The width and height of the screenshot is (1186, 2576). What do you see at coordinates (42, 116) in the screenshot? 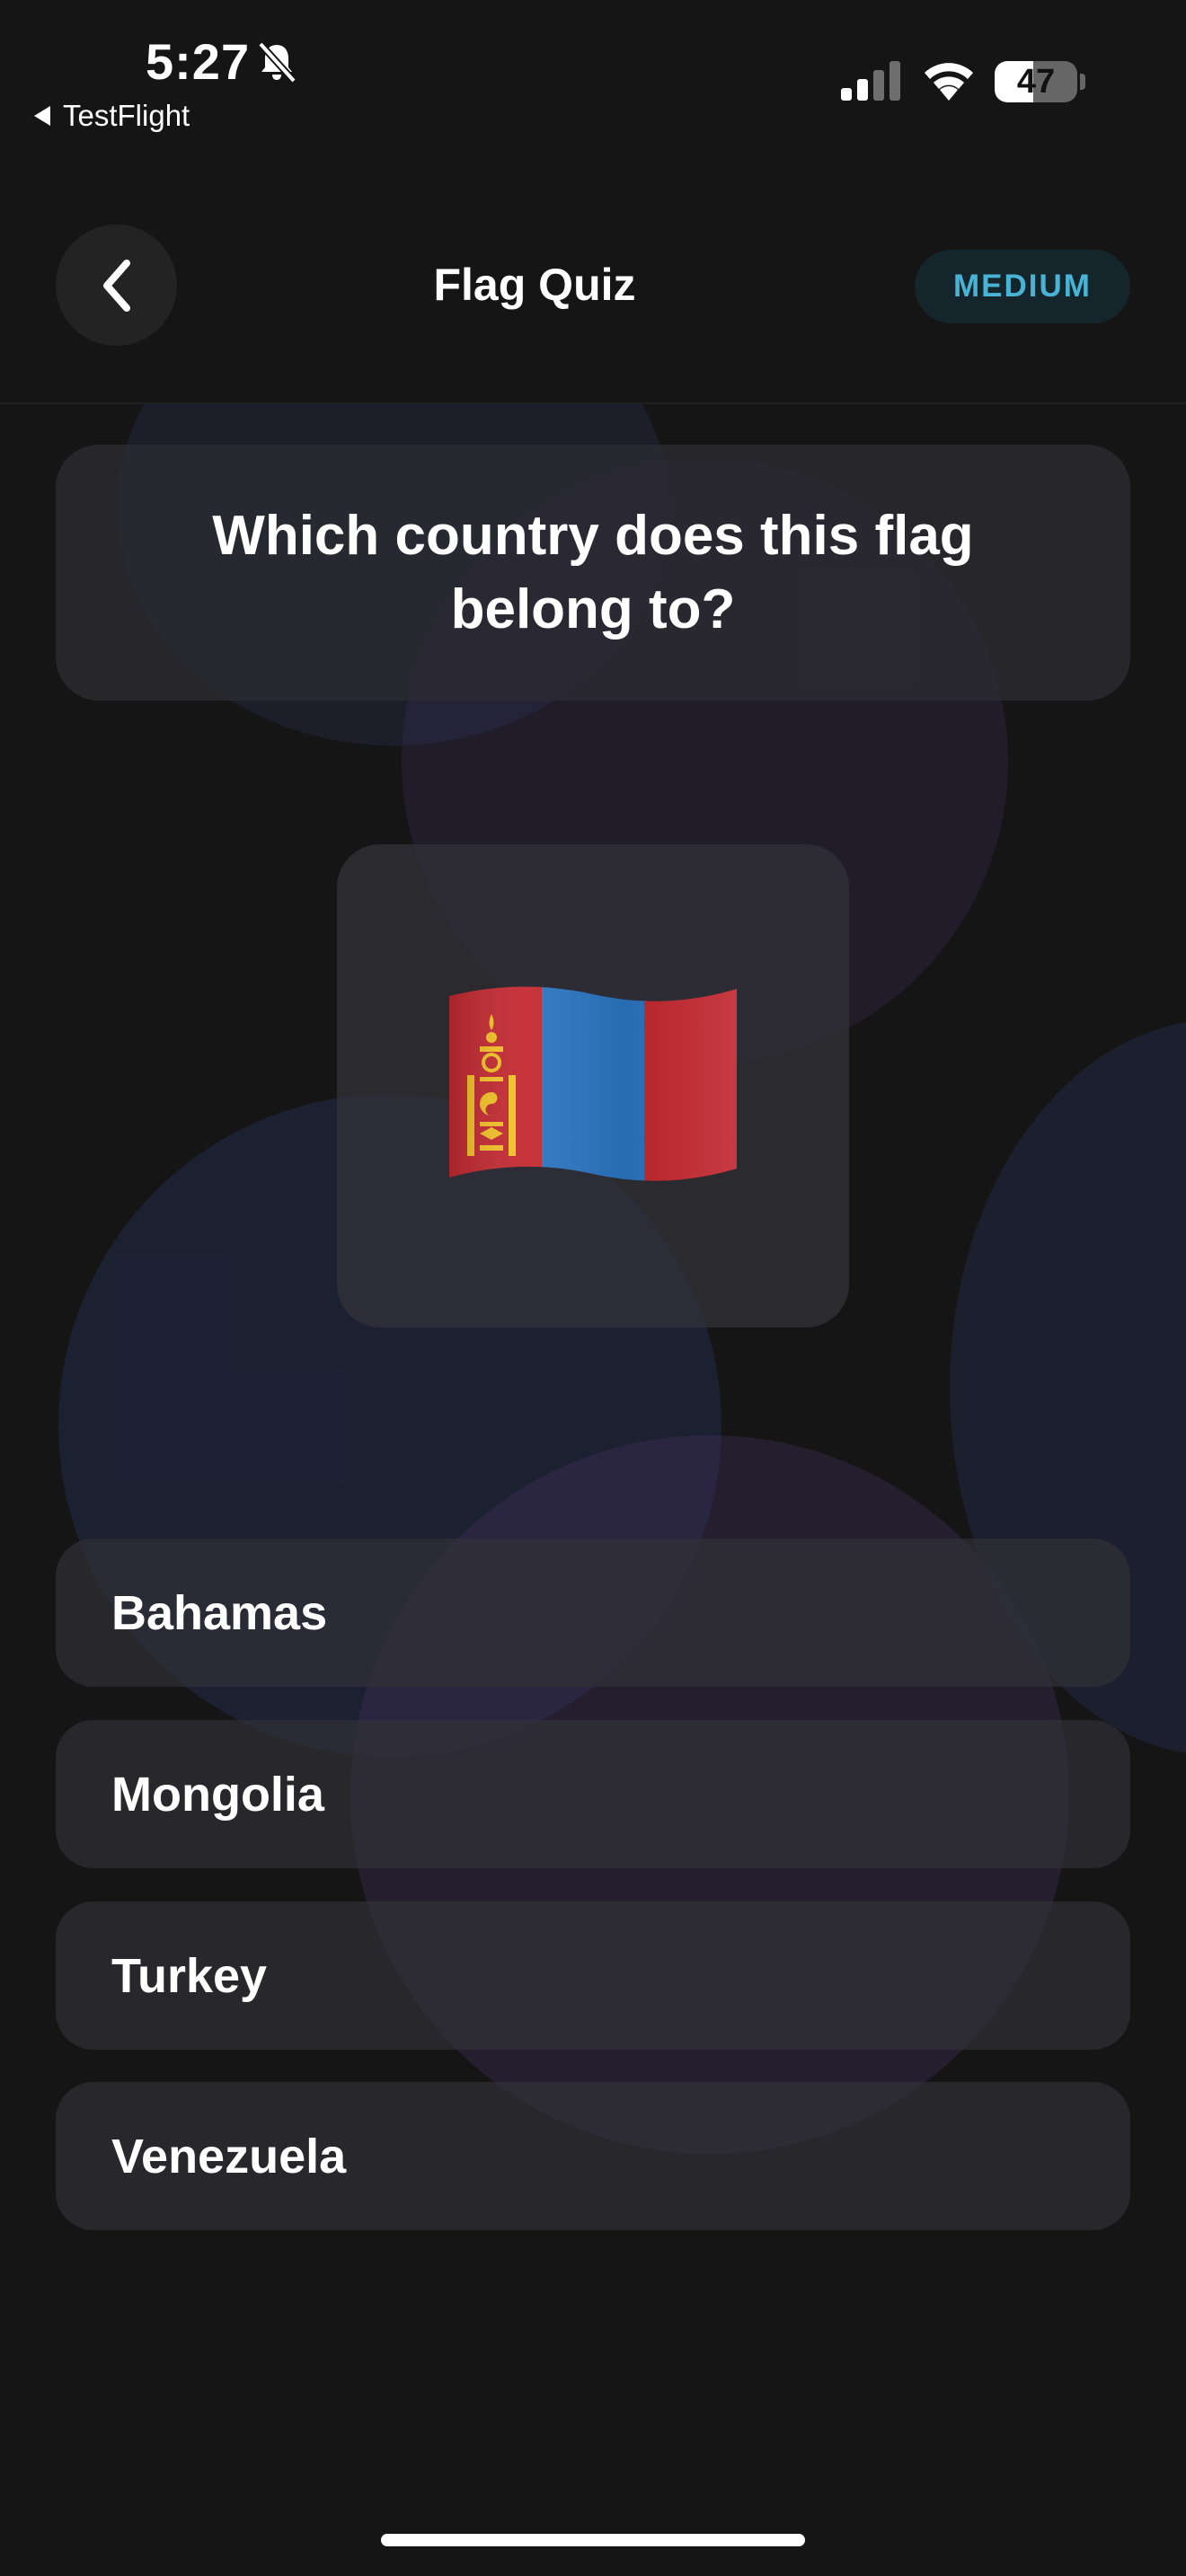
I see `back-triangle-icon` at bounding box center [42, 116].